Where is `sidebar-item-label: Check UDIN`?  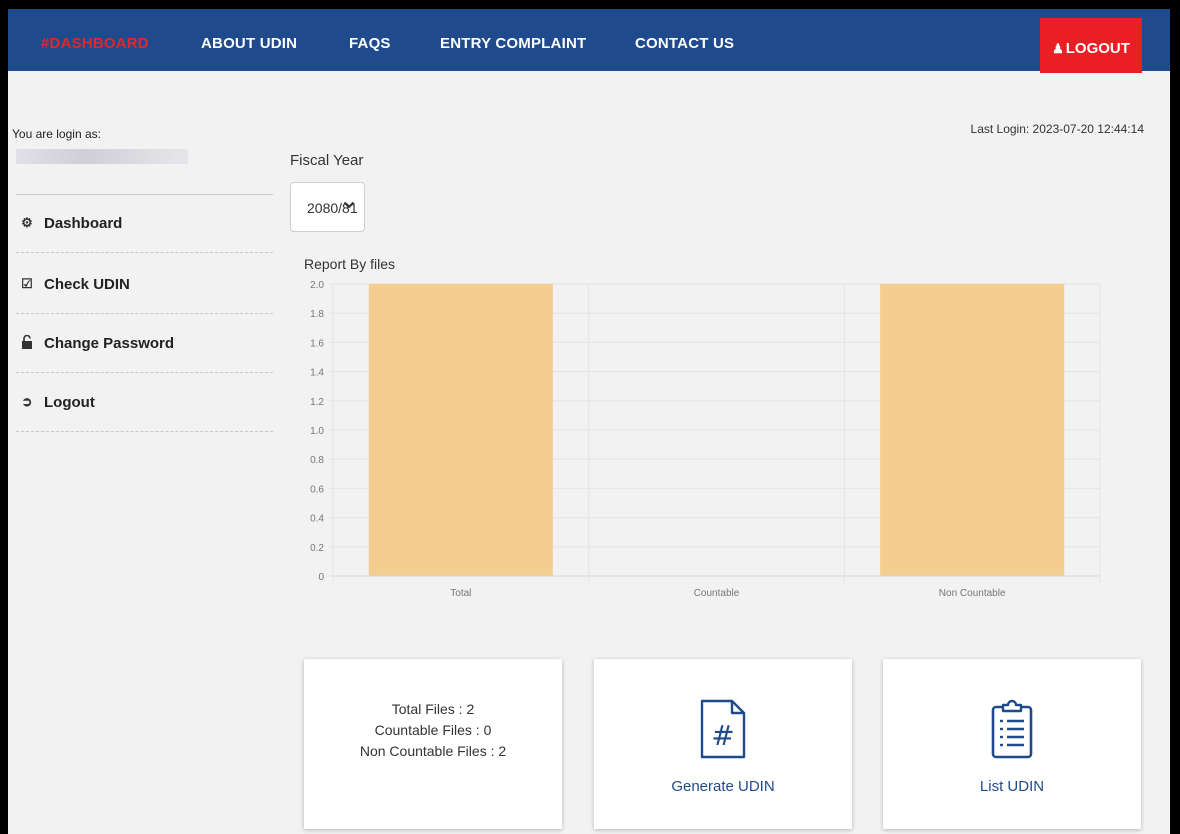
sidebar-item-label: Check UDIN is located at coordinates (87, 284).